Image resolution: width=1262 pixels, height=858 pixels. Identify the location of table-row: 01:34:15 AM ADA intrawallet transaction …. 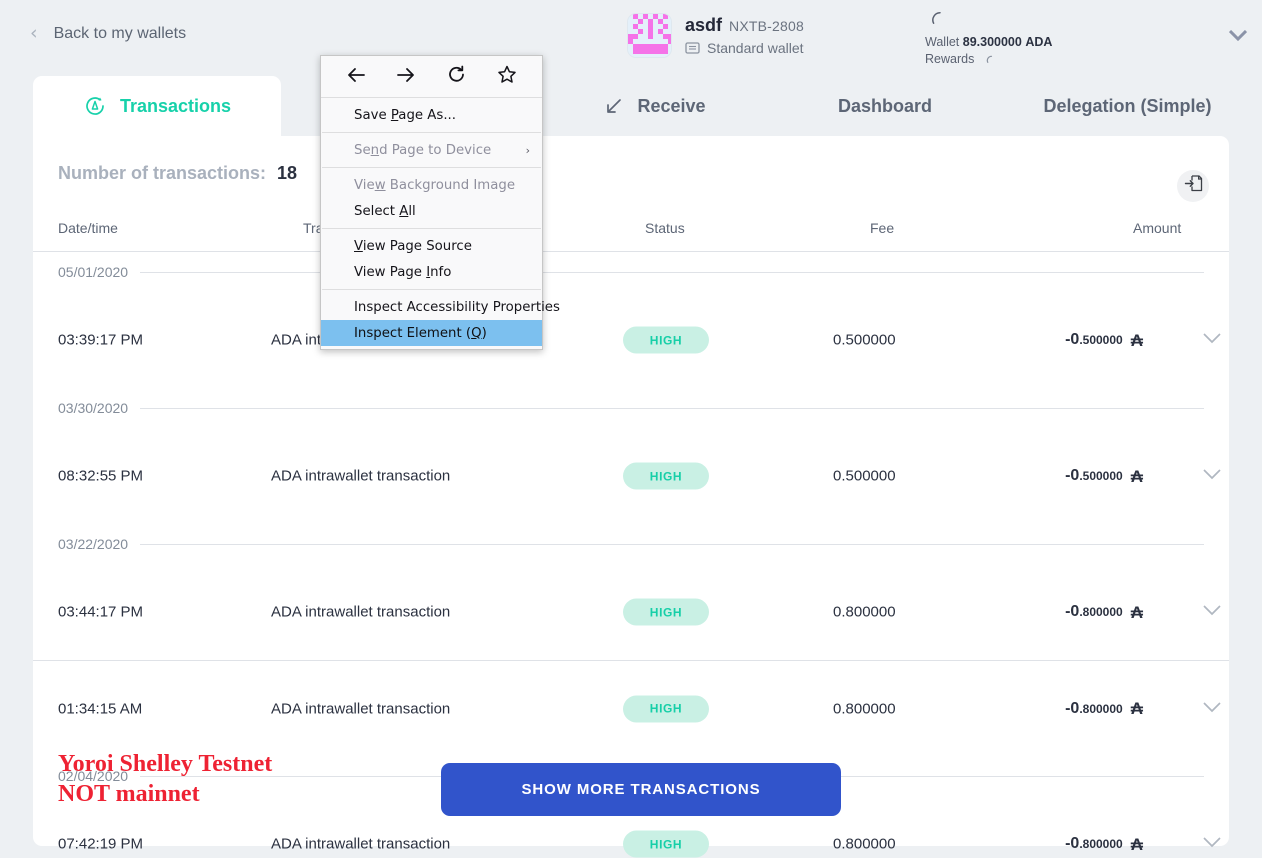
(631, 708).